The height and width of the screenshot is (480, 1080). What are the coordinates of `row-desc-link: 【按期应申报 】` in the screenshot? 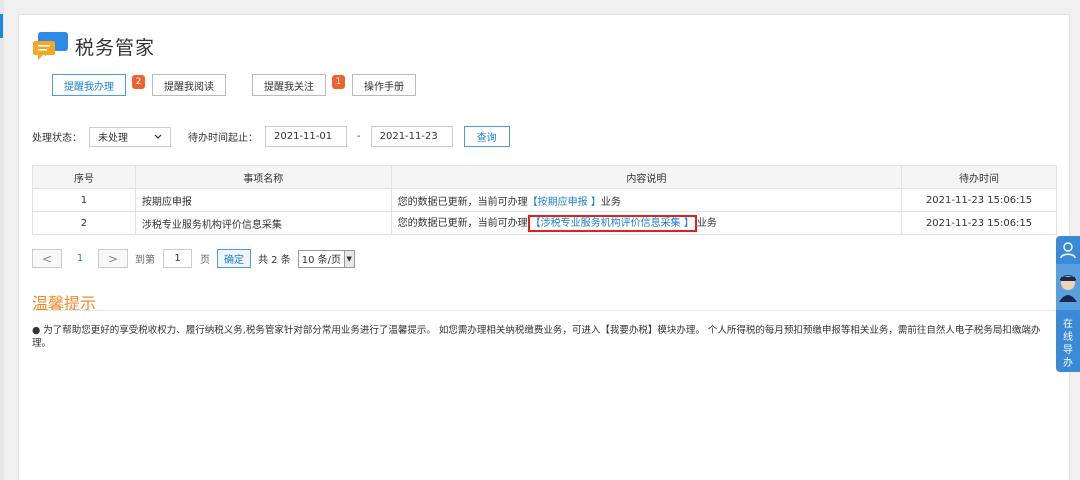 It's located at (564, 202).